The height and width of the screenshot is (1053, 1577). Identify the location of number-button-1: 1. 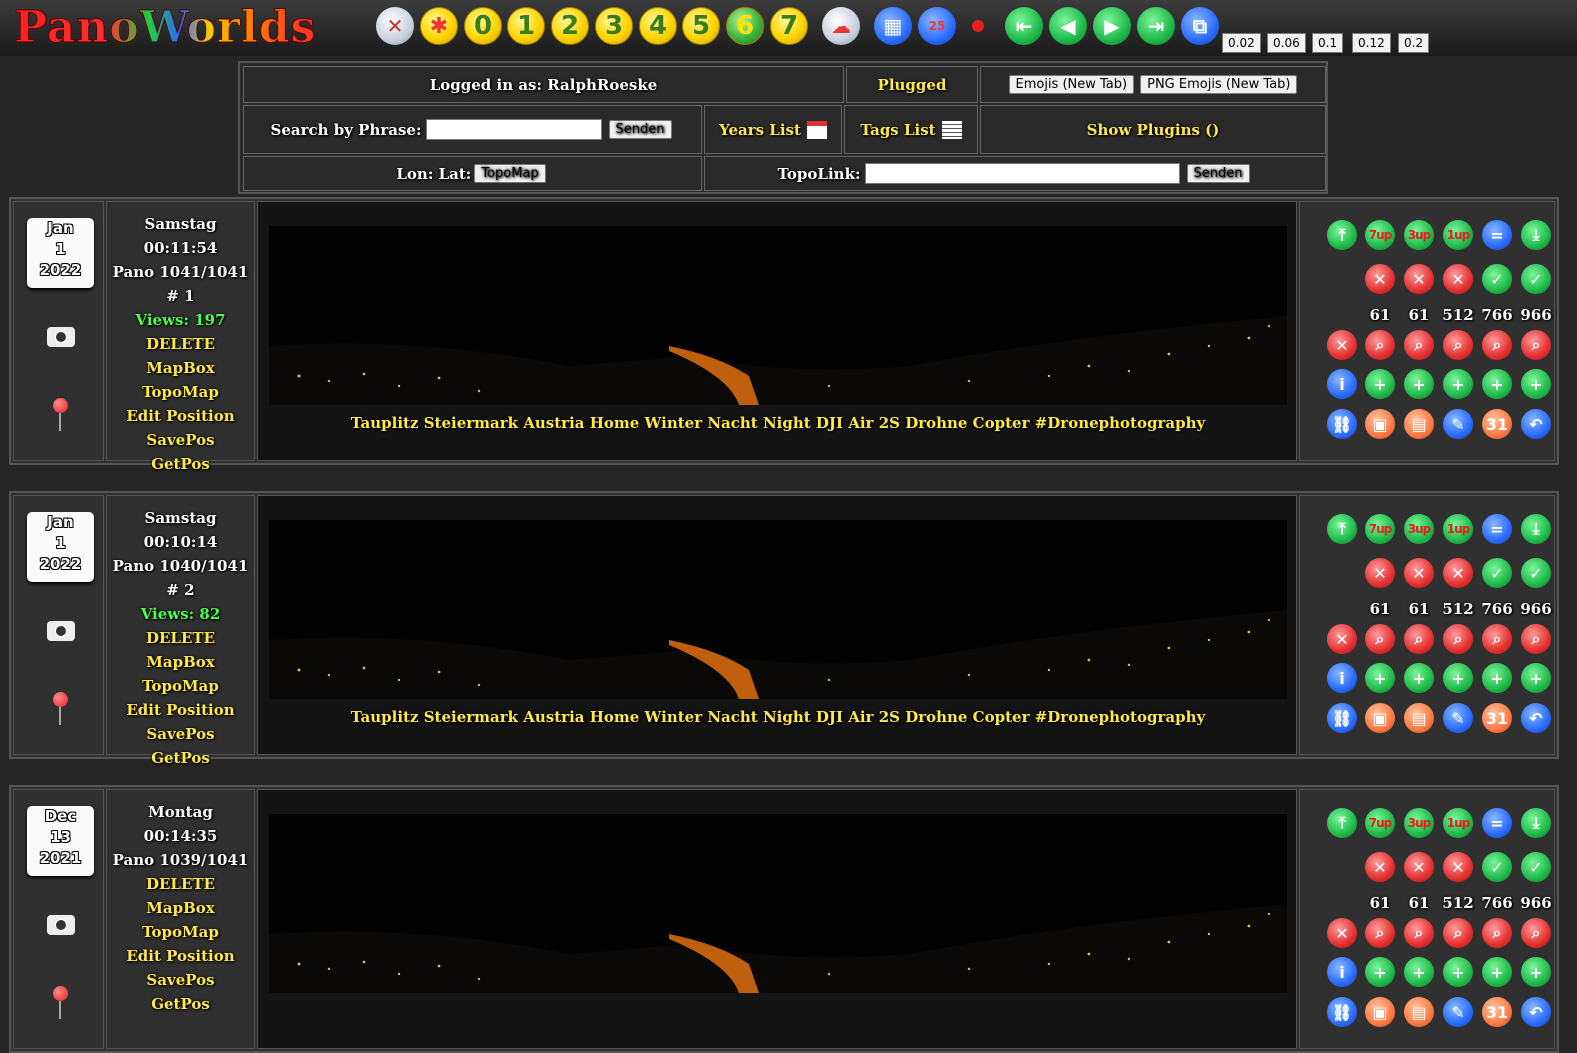
(526, 26).